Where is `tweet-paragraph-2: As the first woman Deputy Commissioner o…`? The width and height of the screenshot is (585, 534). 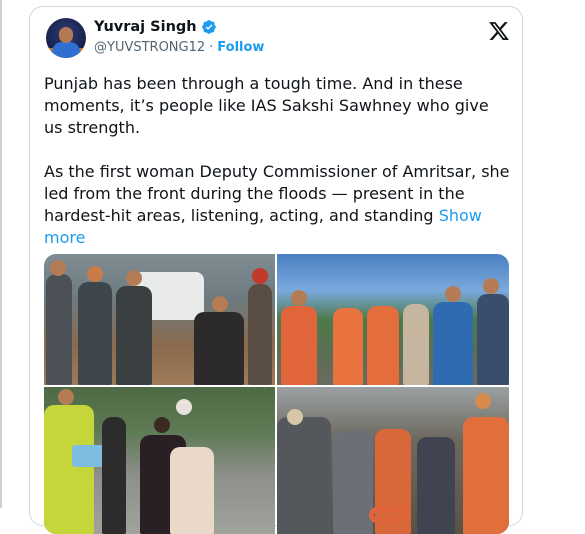
tweet-paragraph-2: As the first woman Deputy Commissioner o… is located at coordinates (278, 205).